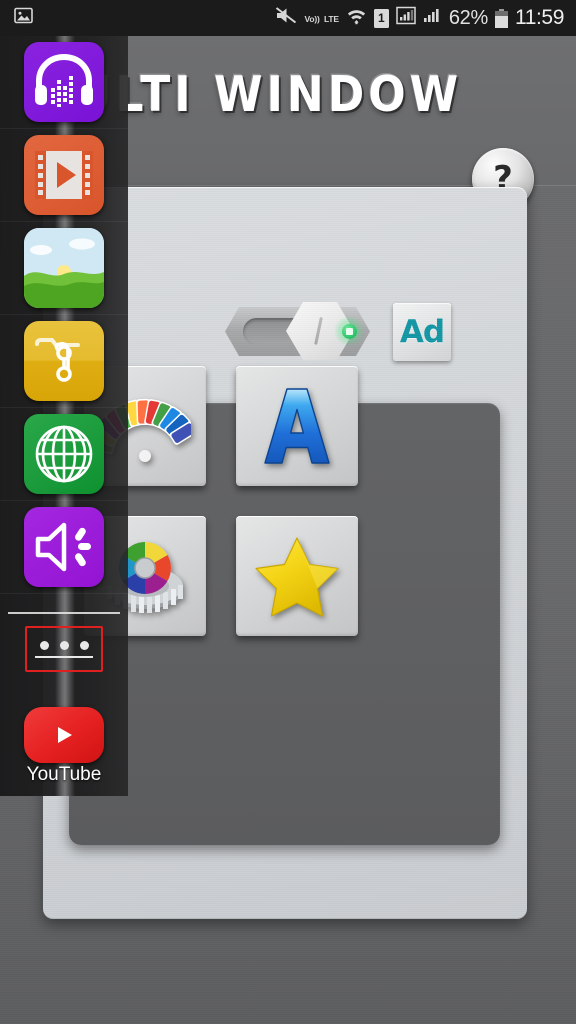  I want to click on folder-safety-pin-icon, so click(64, 361).